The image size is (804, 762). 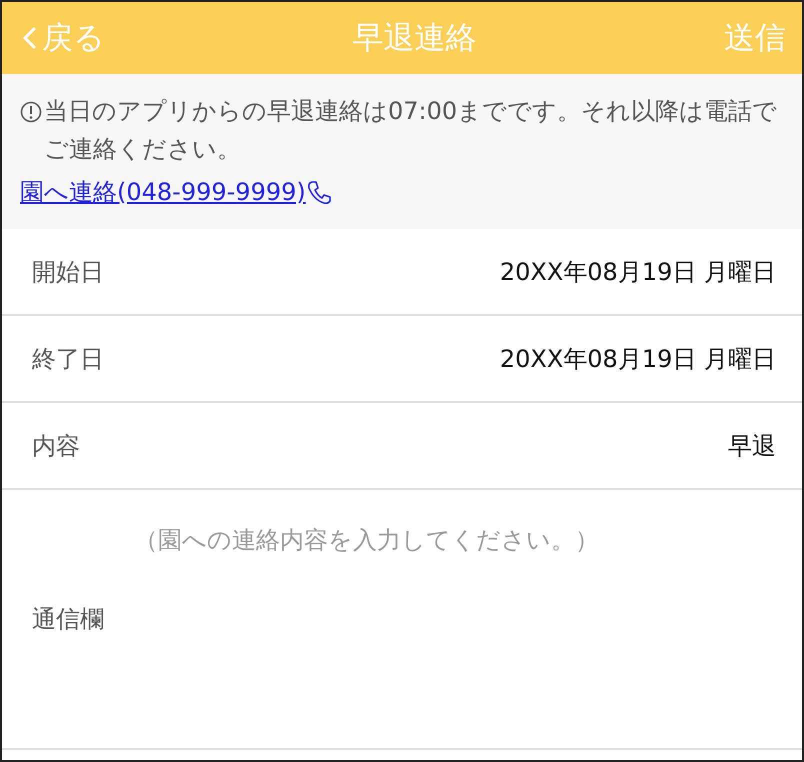 What do you see at coordinates (163, 192) in the screenshot?
I see `phone-link: 園へ連絡(048-999-9999)` at bounding box center [163, 192].